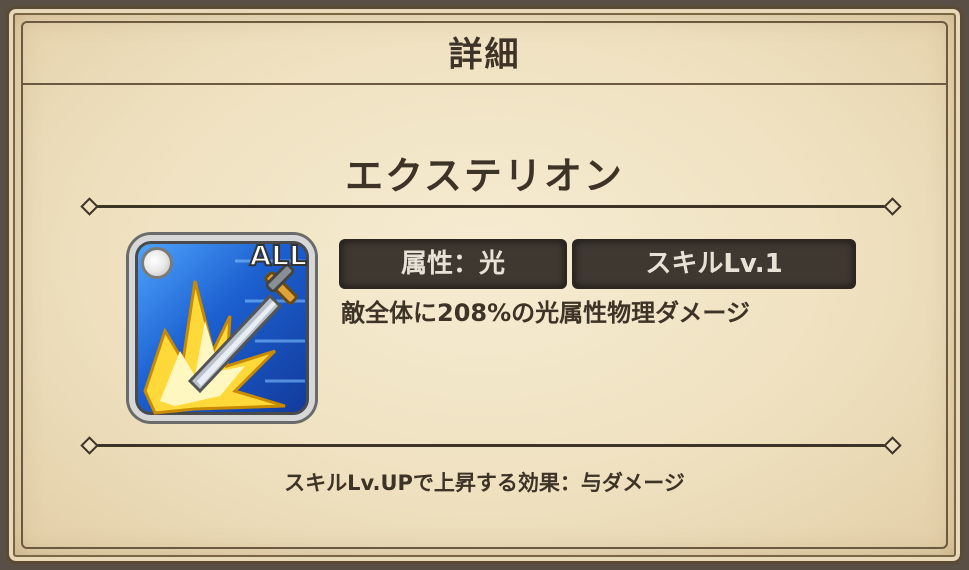 Image resolution: width=969 pixels, height=570 pixels. Describe the element at coordinates (157, 263) in the screenshot. I see `element-orb-icon` at that location.